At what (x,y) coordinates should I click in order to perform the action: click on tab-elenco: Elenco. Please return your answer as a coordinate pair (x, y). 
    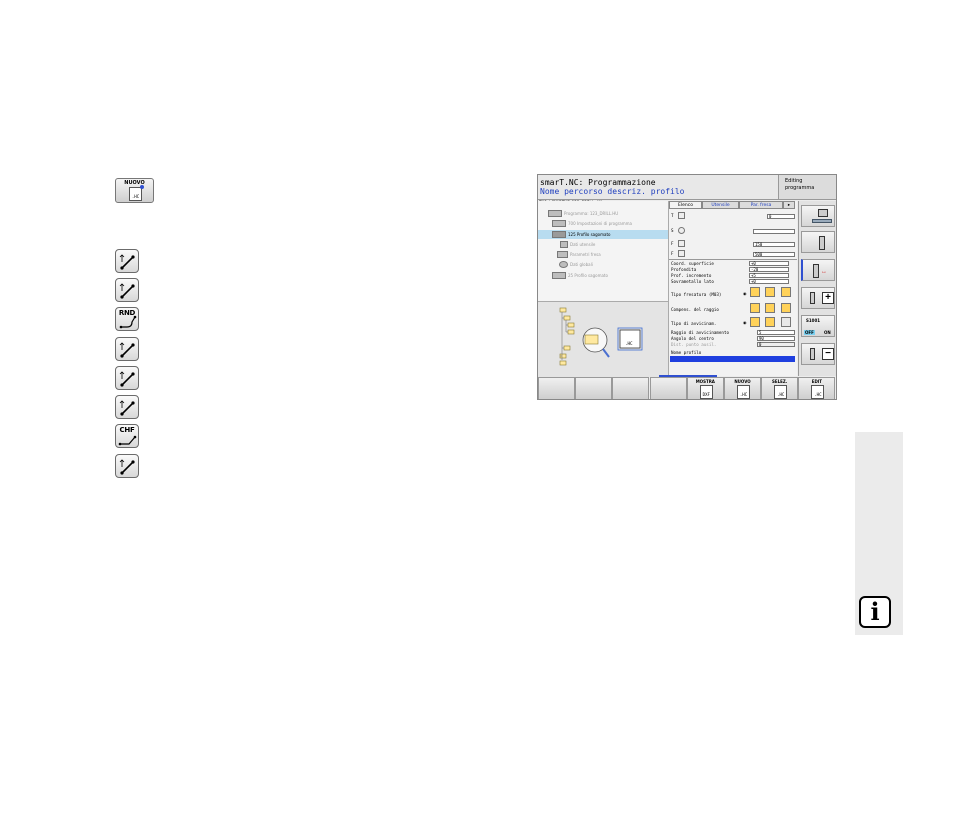
    Looking at the image, I should click on (685, 205).